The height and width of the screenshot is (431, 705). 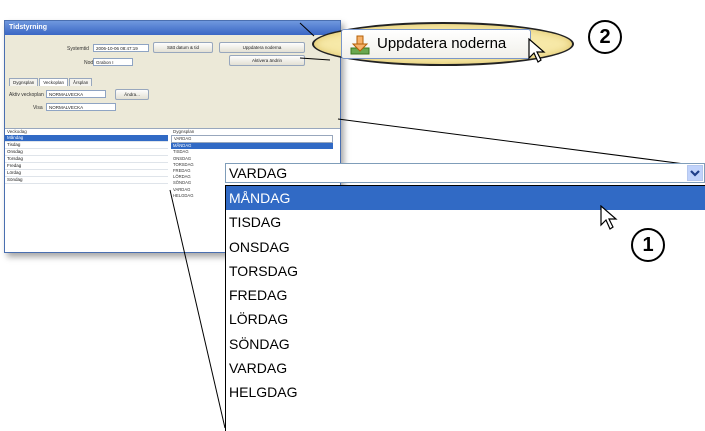 What do you see at coordinates (258, 173) in the screenshot?
I see `dropdown-value: VARDAG` at bounding box center [258, 173].